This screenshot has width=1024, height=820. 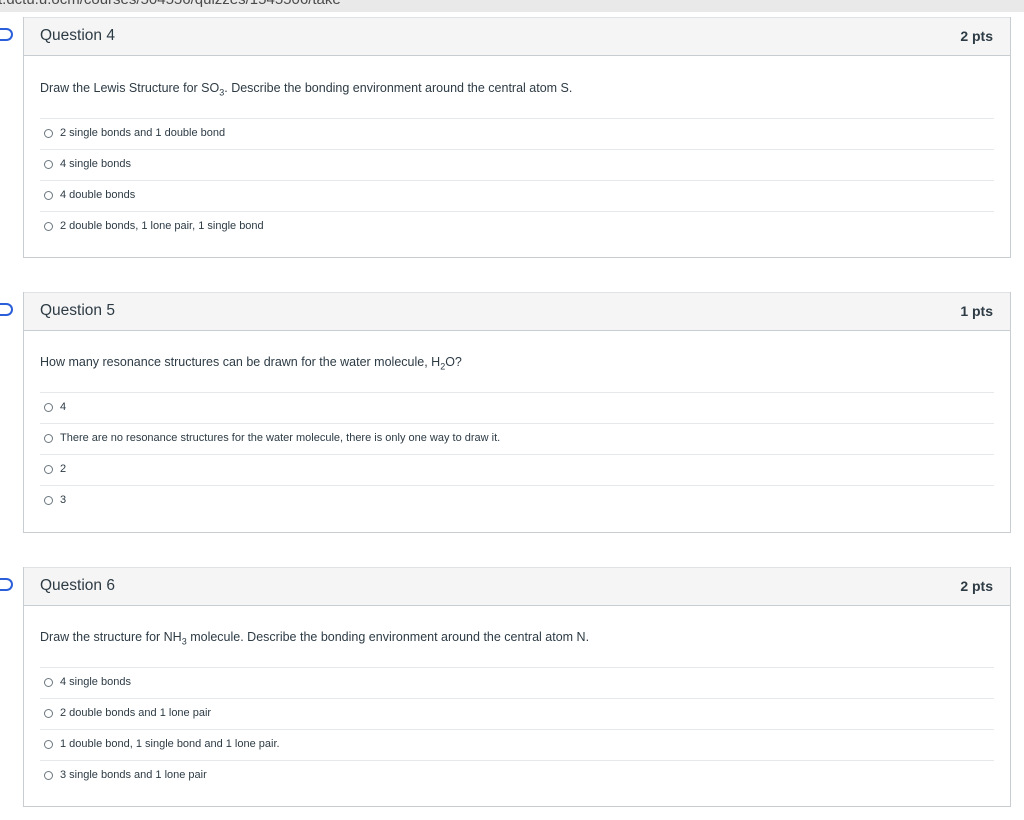 What do you see at coordinates (517, 195) in the screenshot?
I see `answer-option: 4 double bonds` at bounding box center [517, 195].